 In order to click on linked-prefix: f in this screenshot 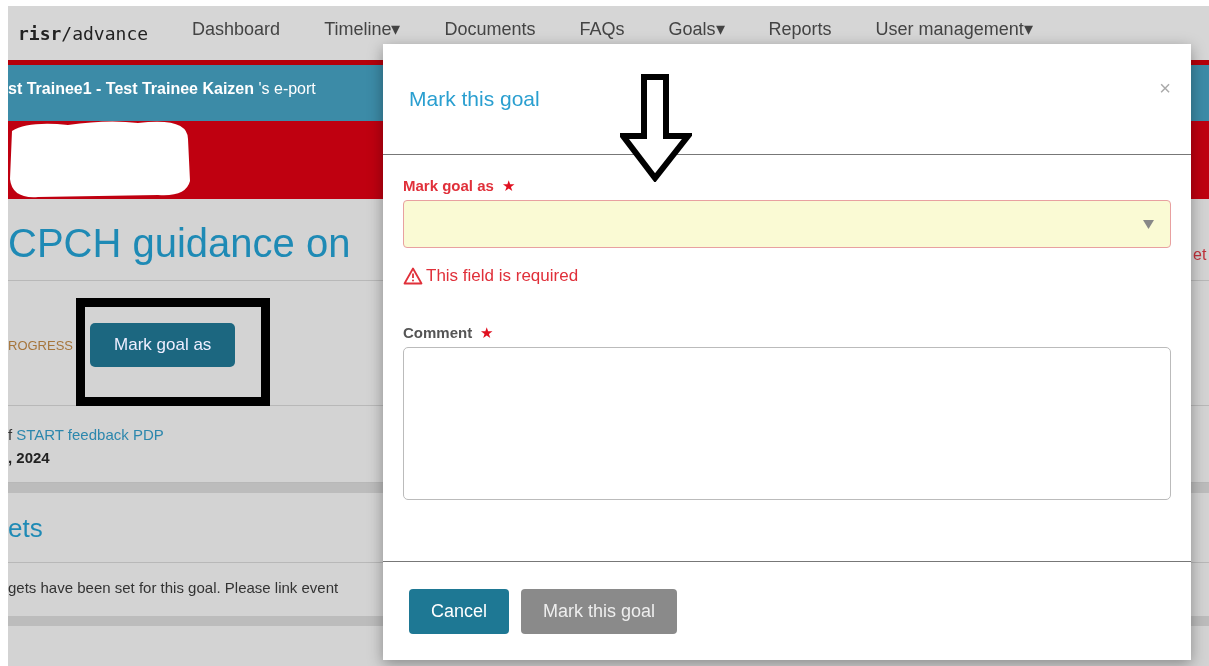, I will do `click(10, 434)`.